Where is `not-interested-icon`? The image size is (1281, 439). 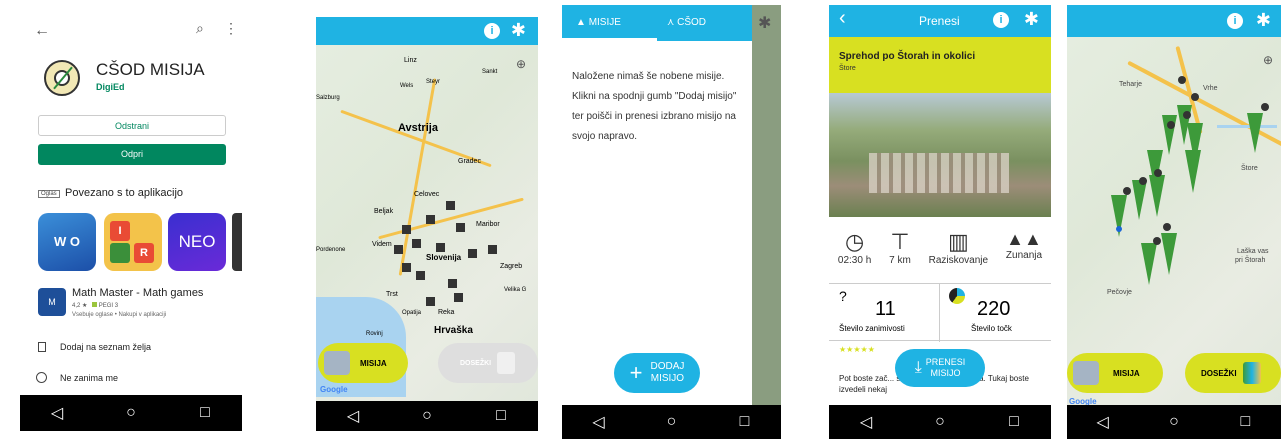
not-interested-icon is located at coordinates (41, 377).